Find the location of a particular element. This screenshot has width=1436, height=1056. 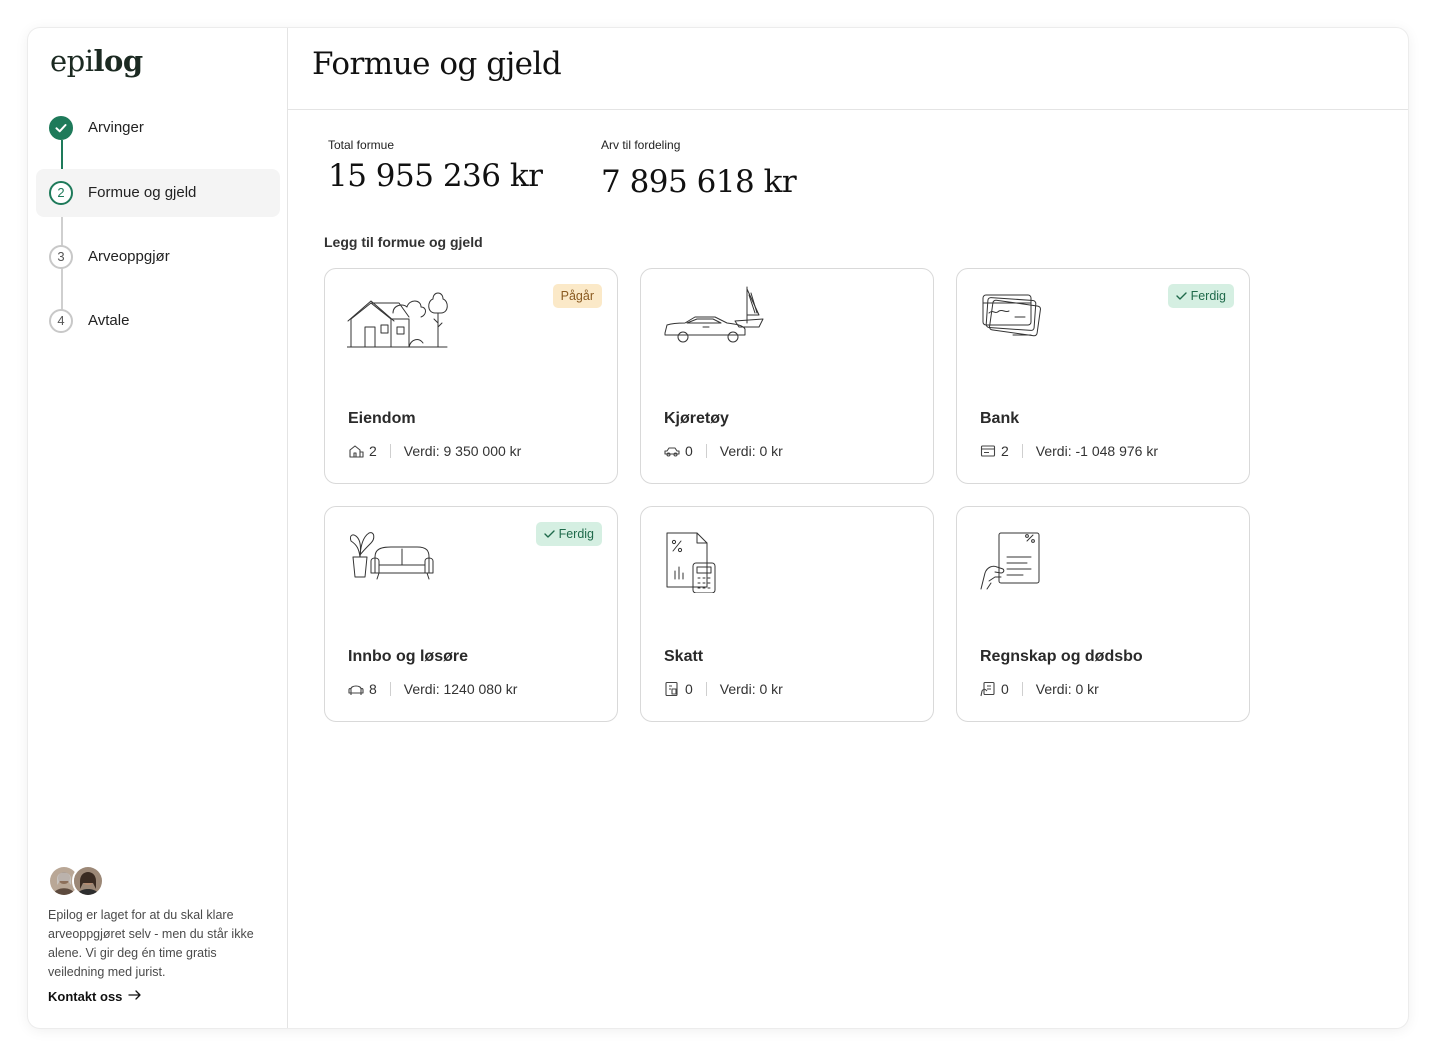

contact-link: Kontakt oss is located at coordinates (95, 996).